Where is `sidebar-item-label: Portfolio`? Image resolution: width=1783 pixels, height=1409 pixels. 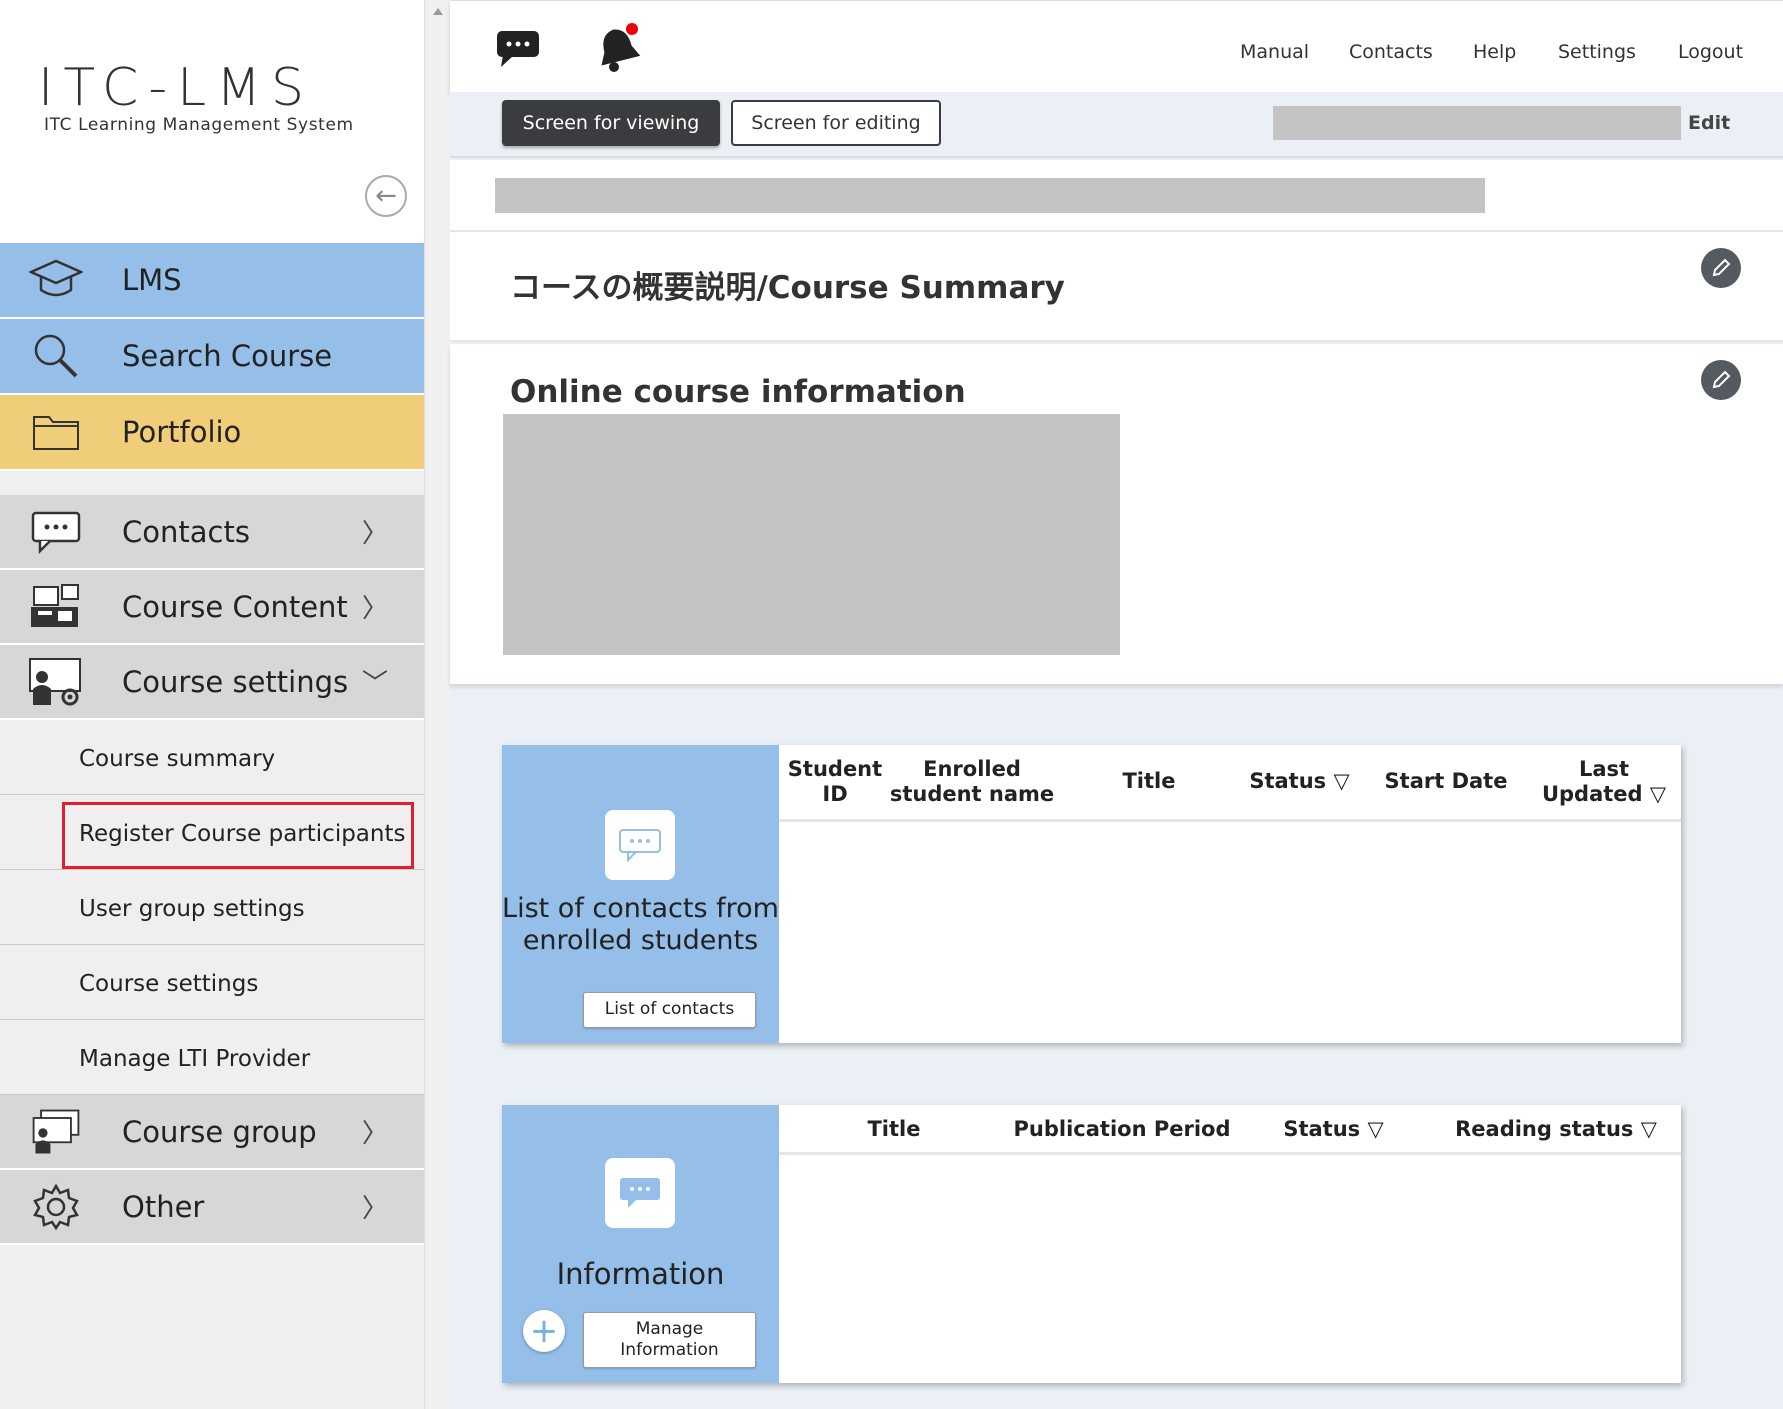
sidebar-item-label: Portfolio is located at coordinates (182, 432).